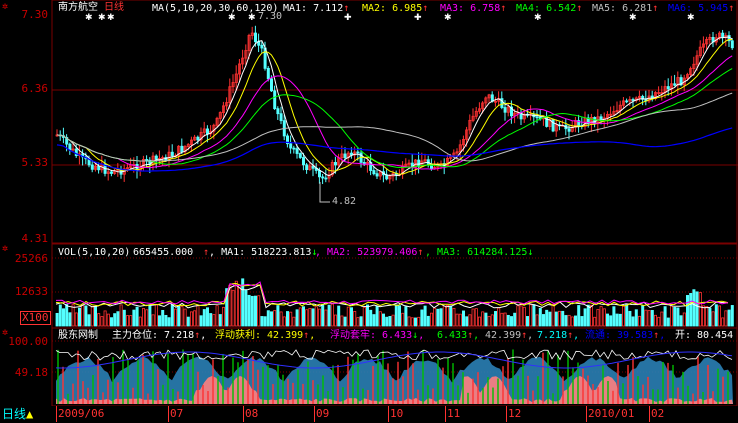 The image size is (738, 423). What do you see at coordinates (558, 335) in the screenshot?
I see `indicator-value-6: 7.218↑,` at bounding box center [558, 335].